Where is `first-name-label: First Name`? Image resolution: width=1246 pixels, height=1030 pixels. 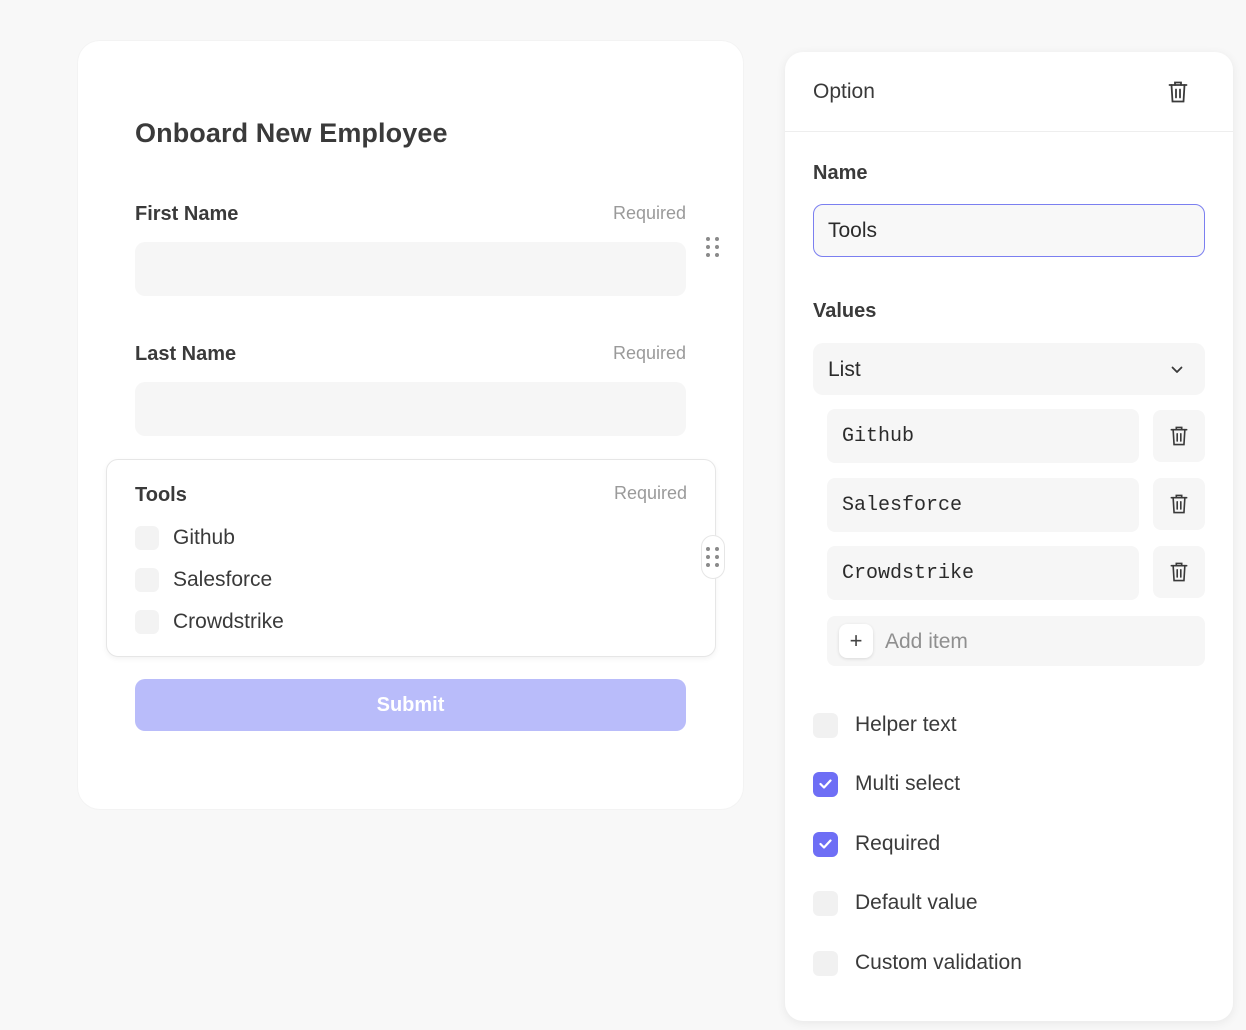 first-name-label: First Name is located at coordinates (187, 214).